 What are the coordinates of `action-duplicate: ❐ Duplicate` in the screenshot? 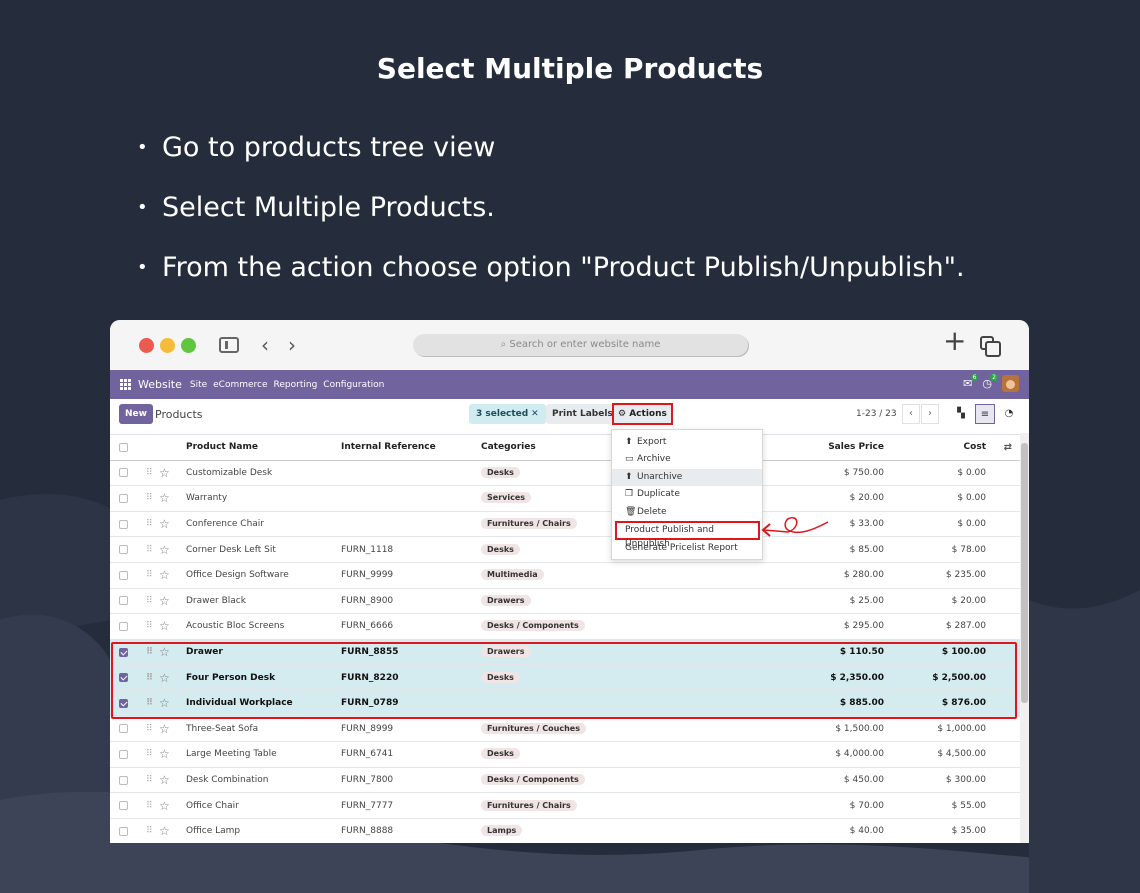 It's located at (687, 494).